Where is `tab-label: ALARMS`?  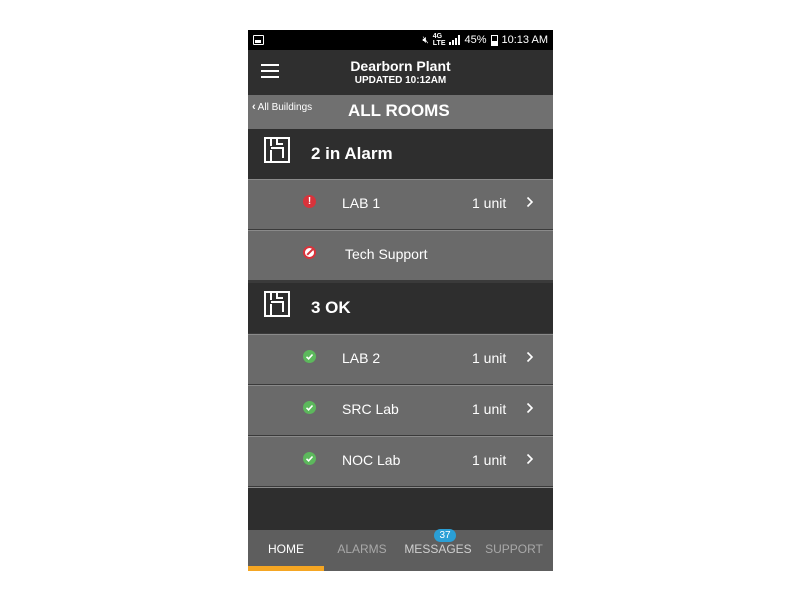 tab-label: ALARMS is located at coordinates (362, 549).